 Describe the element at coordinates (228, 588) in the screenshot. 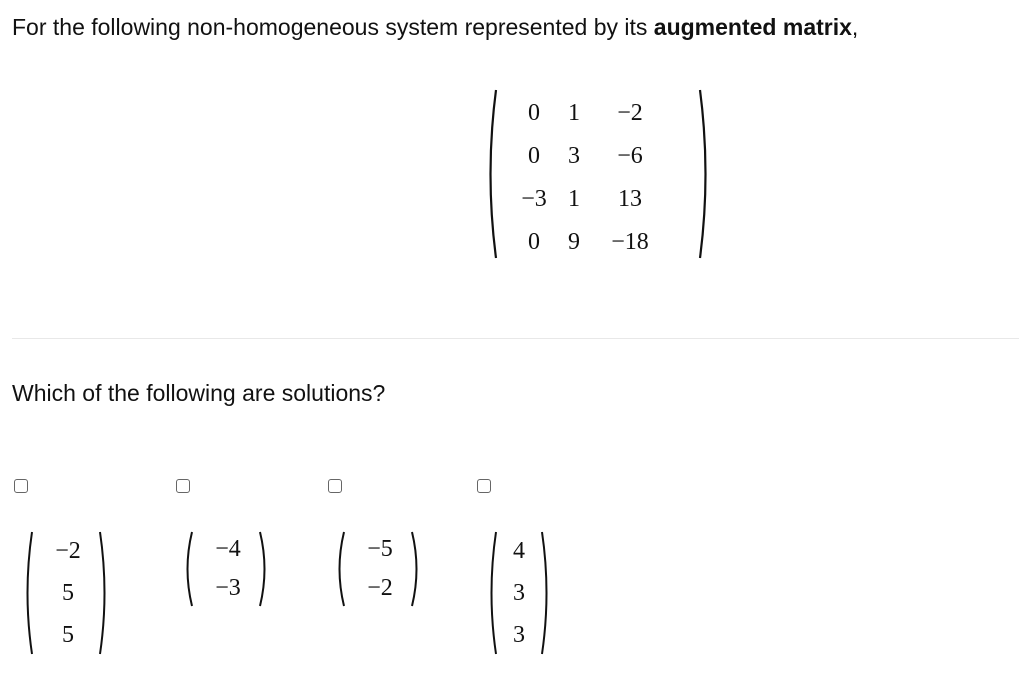

I see `vector-entry: −3` at that location.